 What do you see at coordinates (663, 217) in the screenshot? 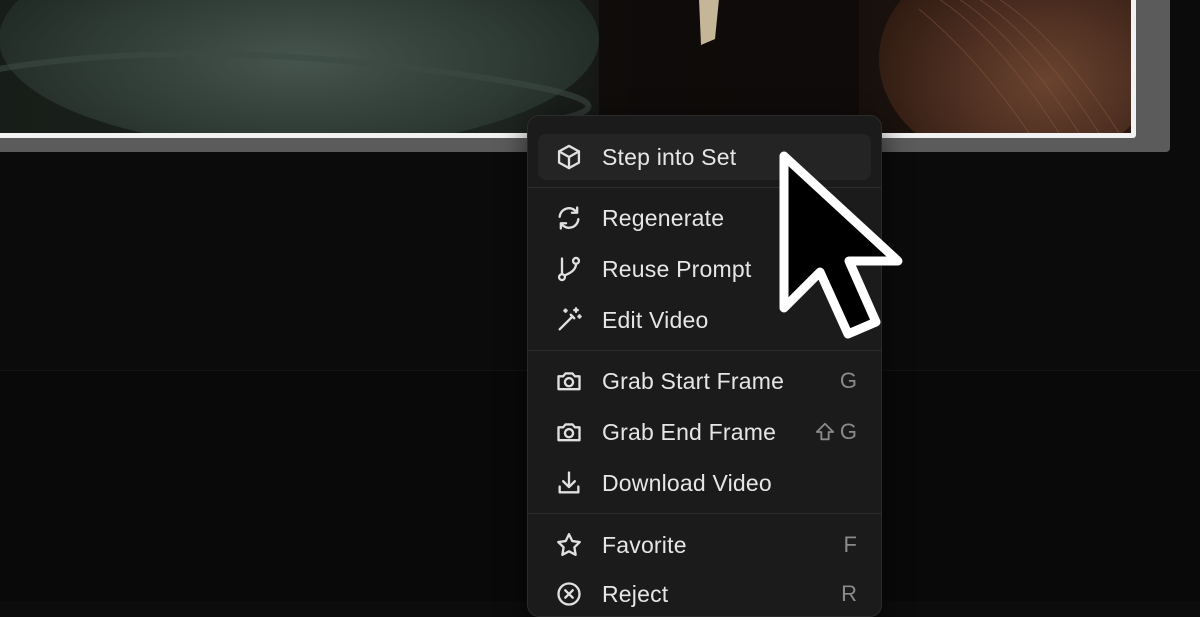
I see `menu-item-label: Regenerate` at bounding box center [663, 217].